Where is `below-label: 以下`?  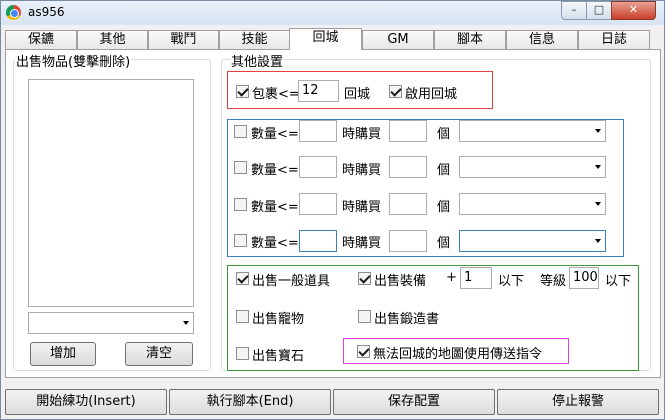
below-label: 以下 is located at coordinates (511, 281).